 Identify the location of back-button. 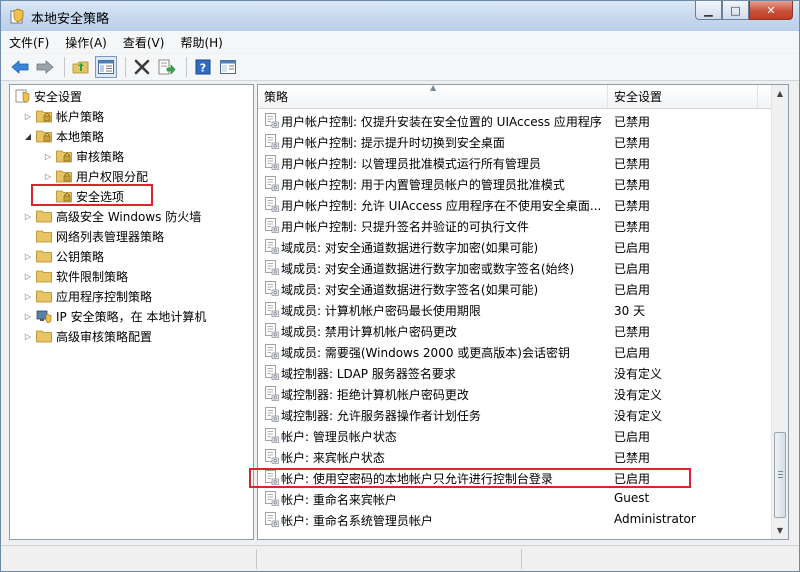
(20, 67).